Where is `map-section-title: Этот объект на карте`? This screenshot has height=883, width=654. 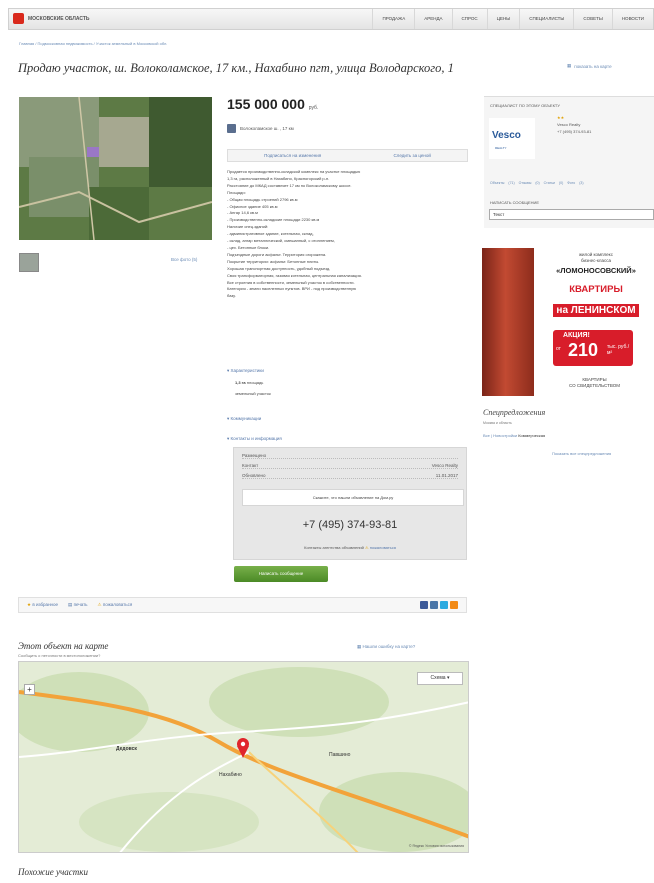 map-section-title: Этот объект на карте is located at coordinates (63, 646).